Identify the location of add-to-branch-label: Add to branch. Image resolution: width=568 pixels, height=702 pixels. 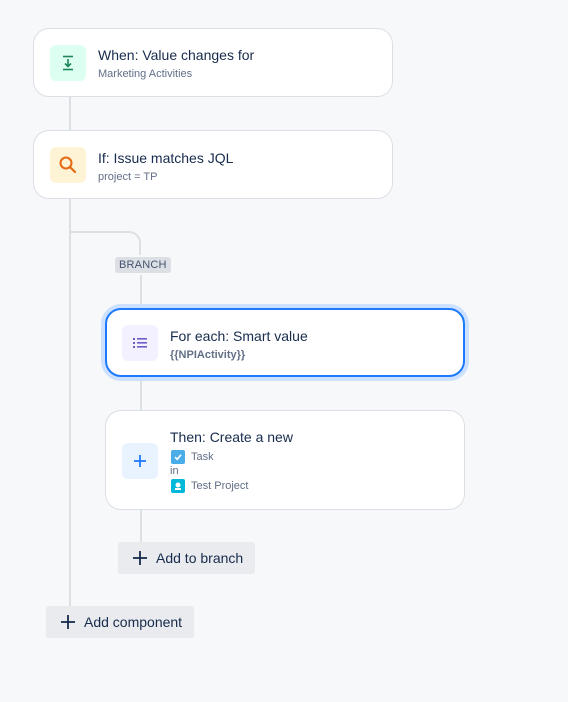
(200, 558).